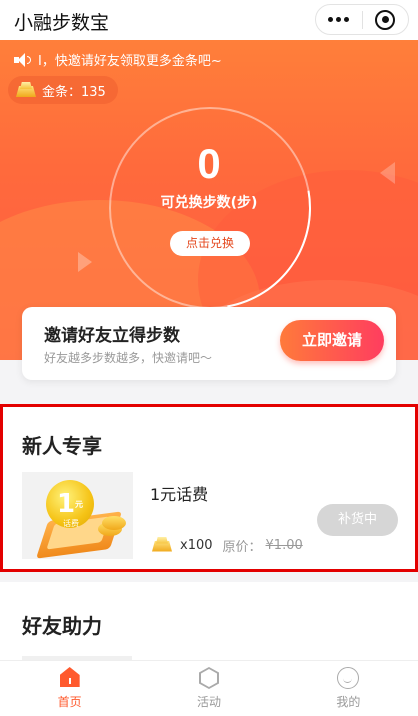 Image resolution: width=418 pixels, height=716 pixels. Describe the element at coordinates (69, 702) in the screenshot. I see `tab-label: 首页` at that location.